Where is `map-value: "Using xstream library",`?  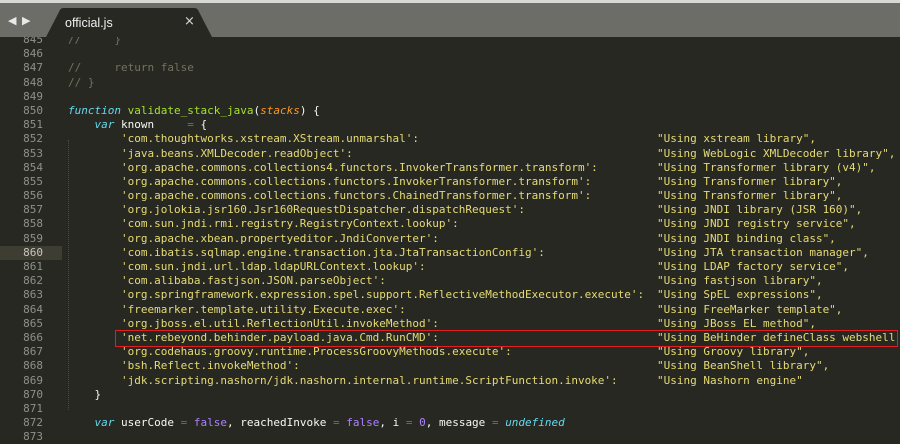 map-value: "Using xstream library", is located at coordinates (736, 139).